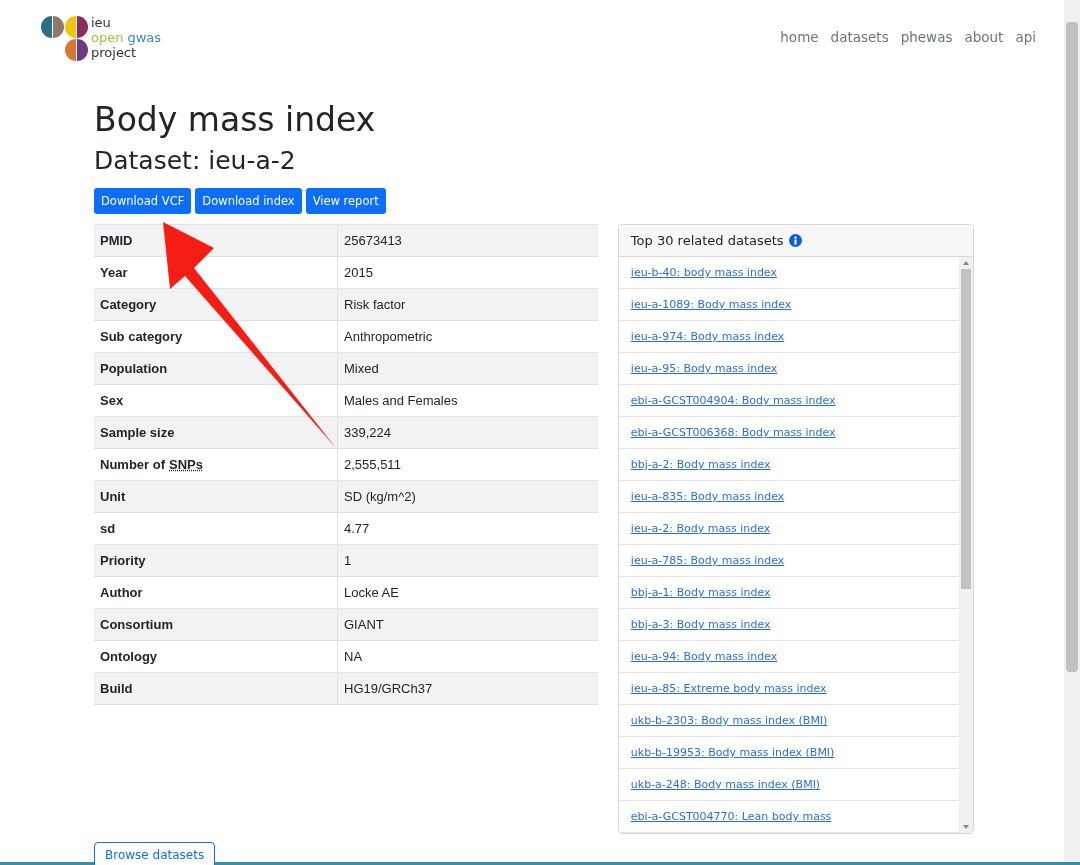 This screenshot has height=865, width=1080. What do you see at coordinates (235, 120) in the screenshot?
I see `page-title: Body mass index` at bounding box center [235, 120].